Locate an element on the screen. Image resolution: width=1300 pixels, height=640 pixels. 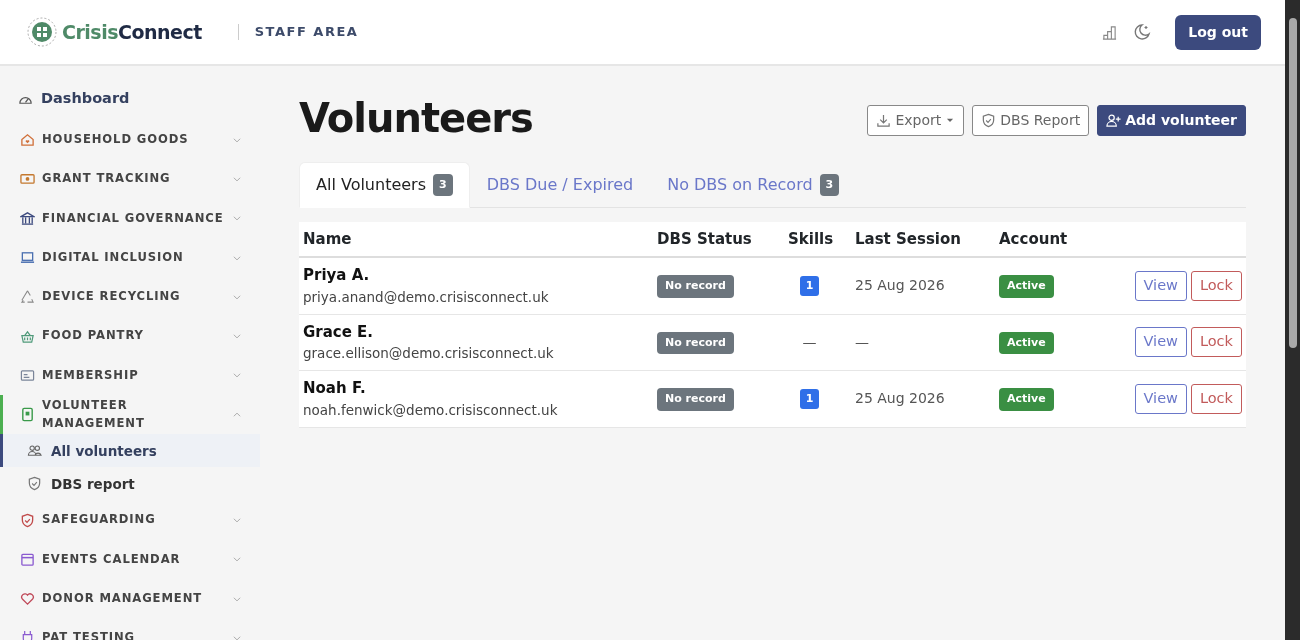
volunteer-name: Priya A. is located at coordinates (337, 276).